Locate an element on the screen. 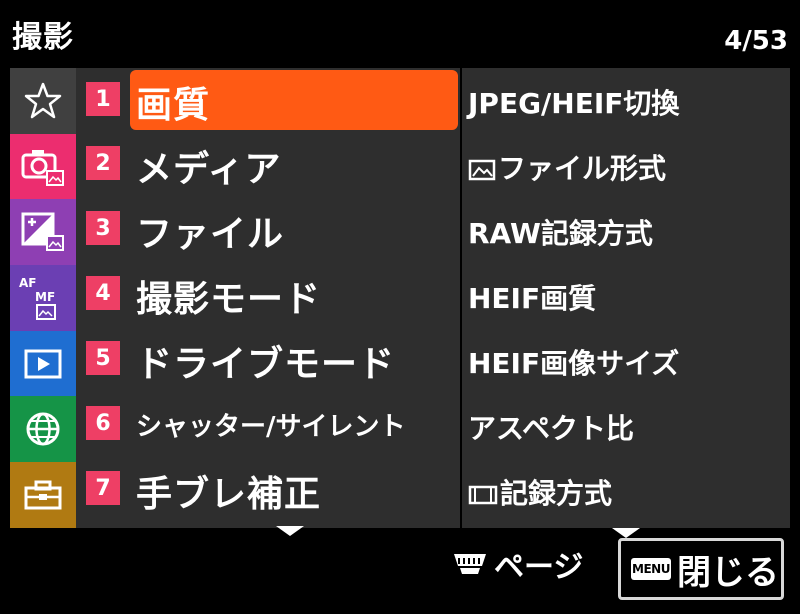  menu-item-file: 3 ファイル is located at coordinates (268, 228).